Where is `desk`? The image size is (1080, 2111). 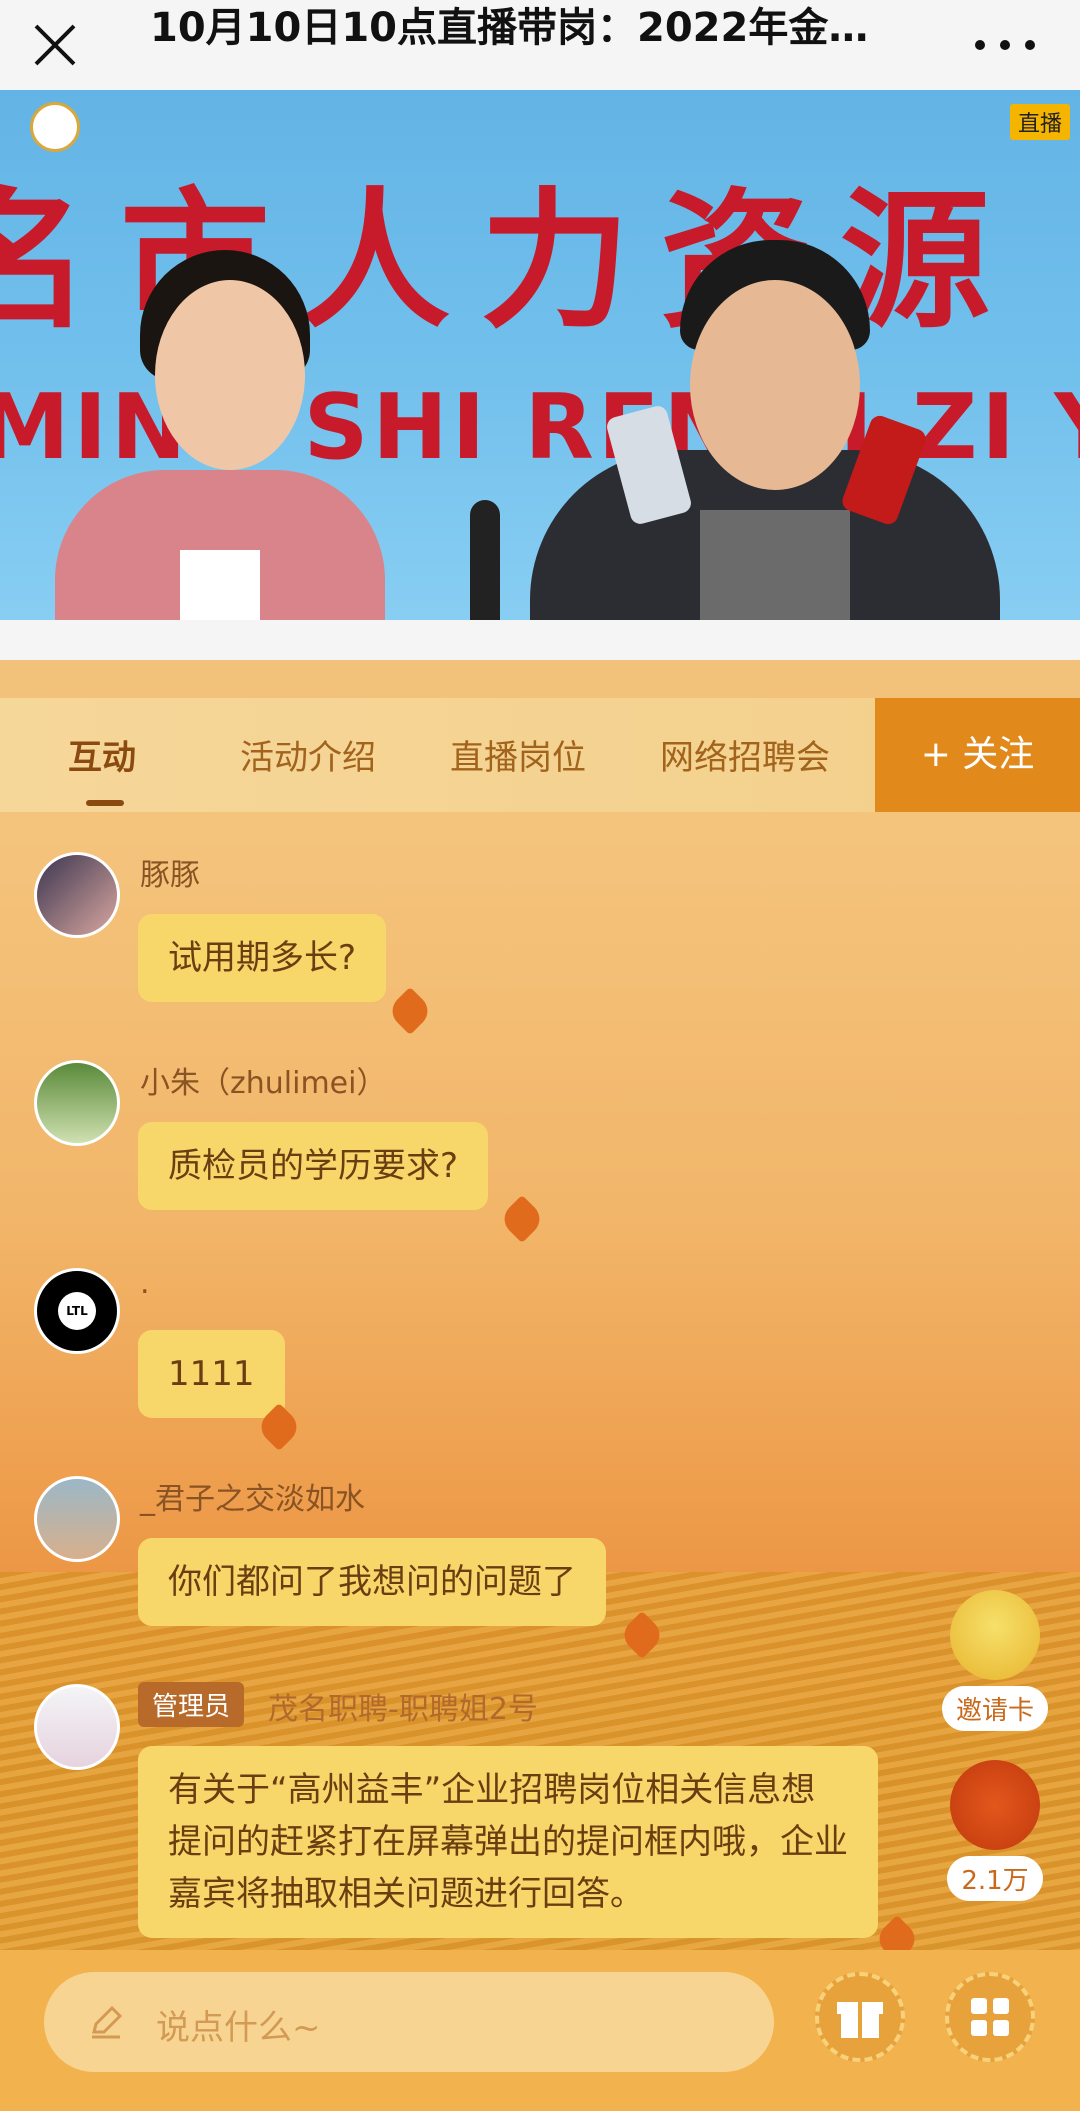 desk is located at coordinates (540, 640).